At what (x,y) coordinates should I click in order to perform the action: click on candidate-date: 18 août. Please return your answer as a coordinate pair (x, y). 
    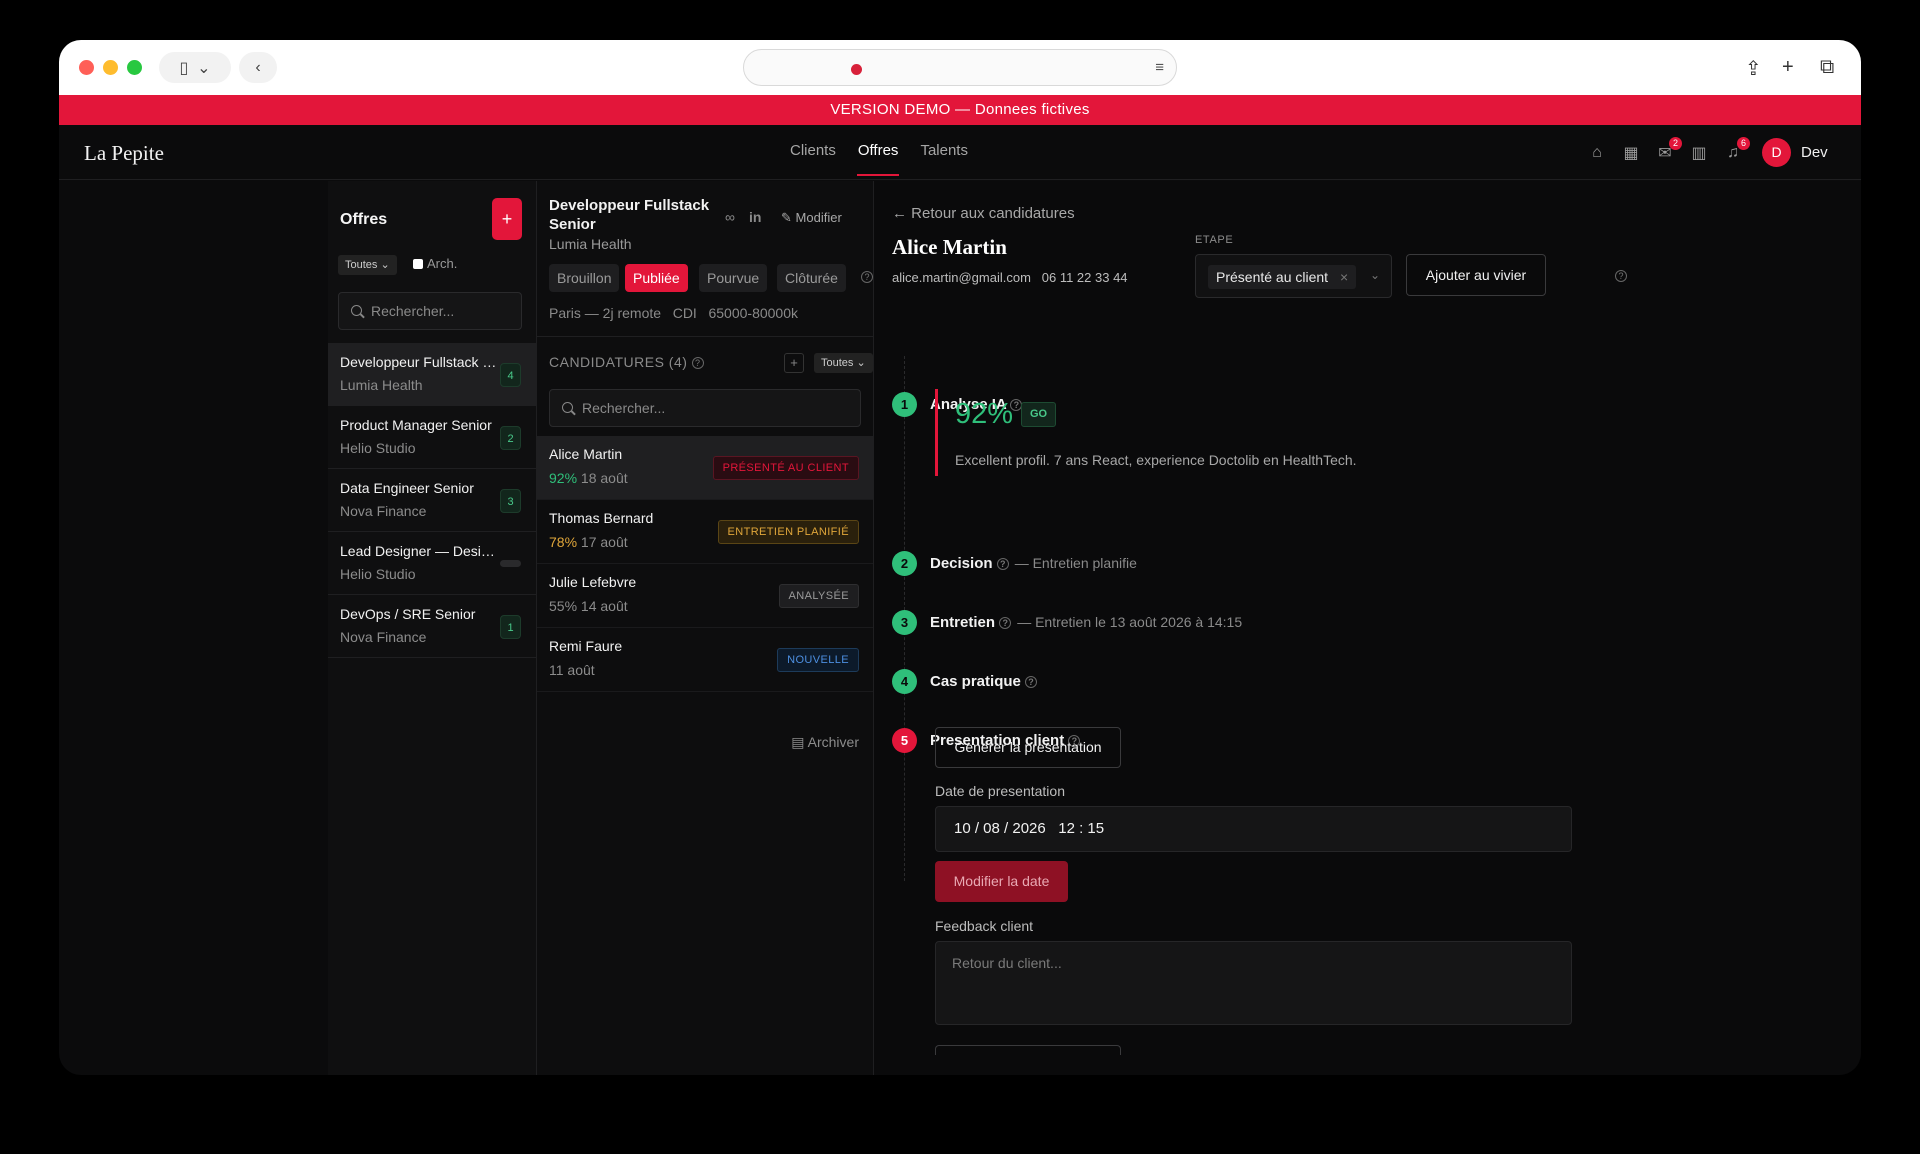
    Looking at the image, I should click on (604, 478).